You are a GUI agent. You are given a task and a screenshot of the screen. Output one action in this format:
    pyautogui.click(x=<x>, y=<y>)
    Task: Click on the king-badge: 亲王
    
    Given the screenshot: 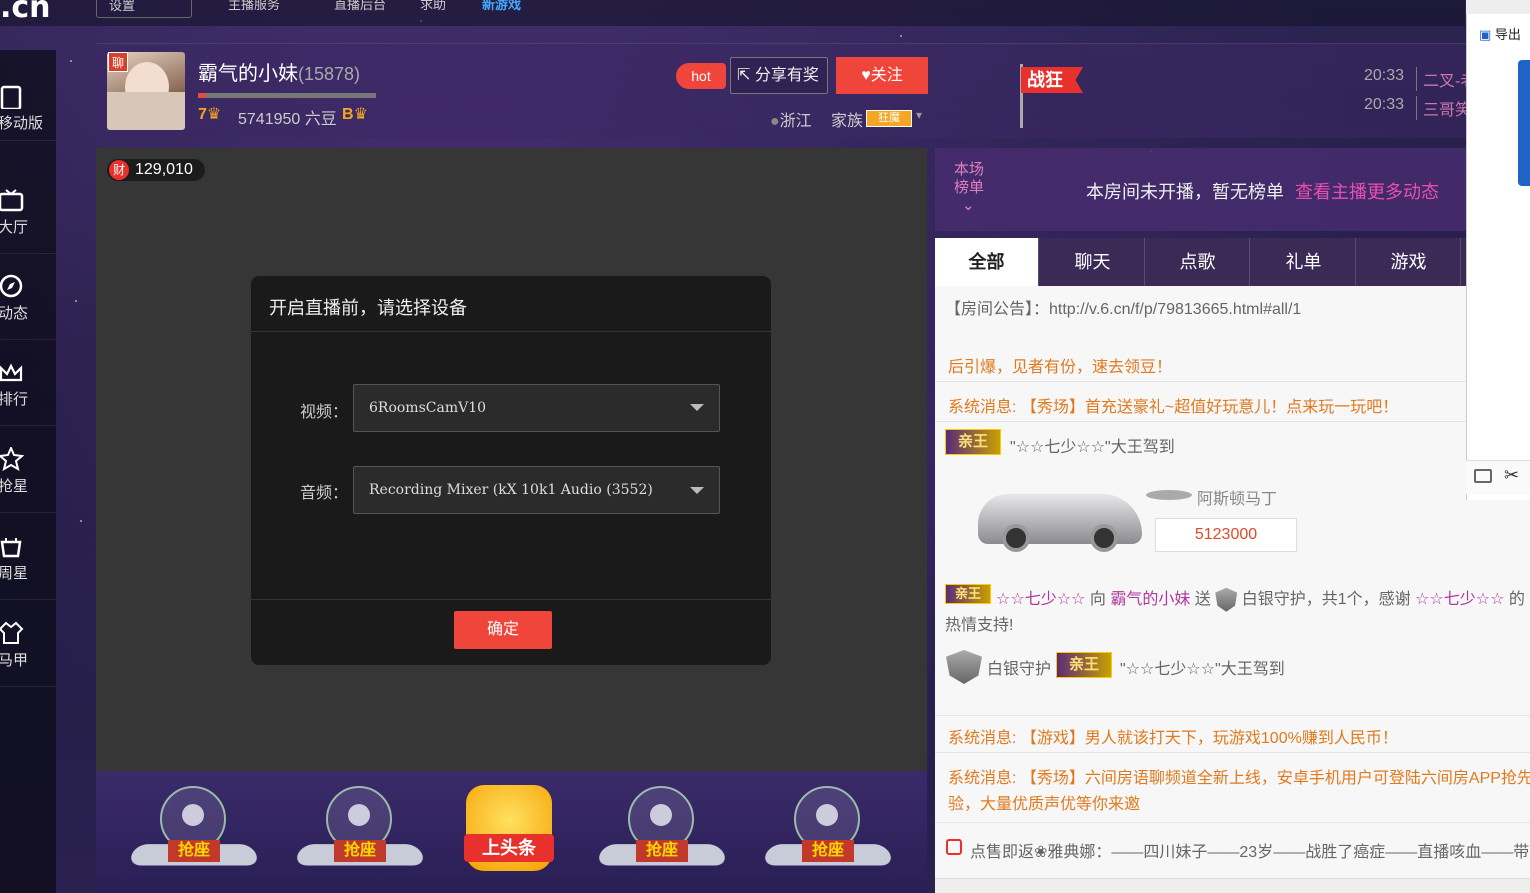 What is the action you would take?
    pyautogui.click(x=1084, y=665)
    